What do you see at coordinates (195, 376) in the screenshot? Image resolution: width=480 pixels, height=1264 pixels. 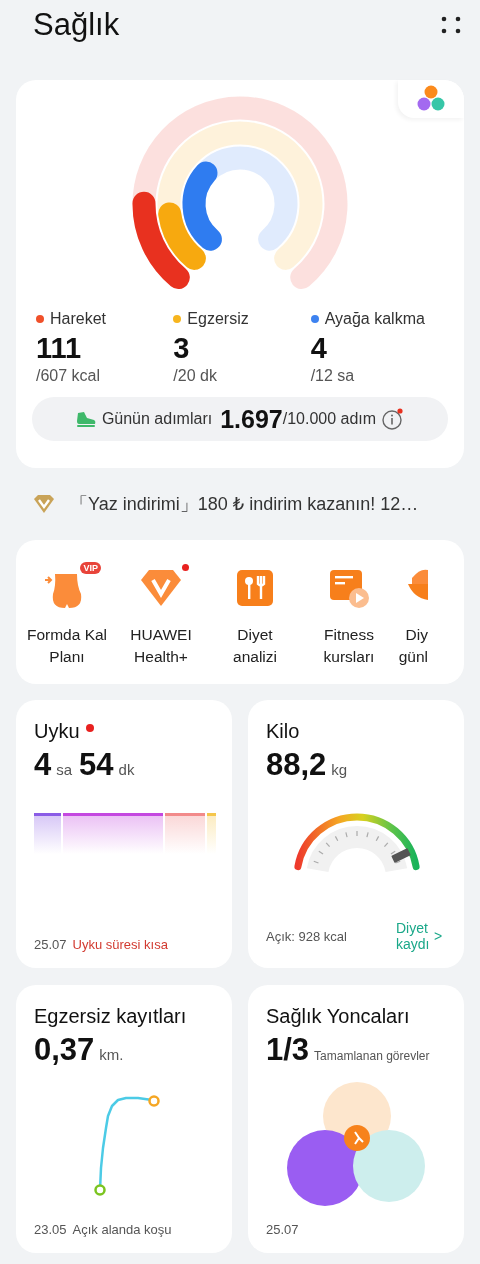 I see `stat-goal: /20 dk` at bounding box center [195, 376].